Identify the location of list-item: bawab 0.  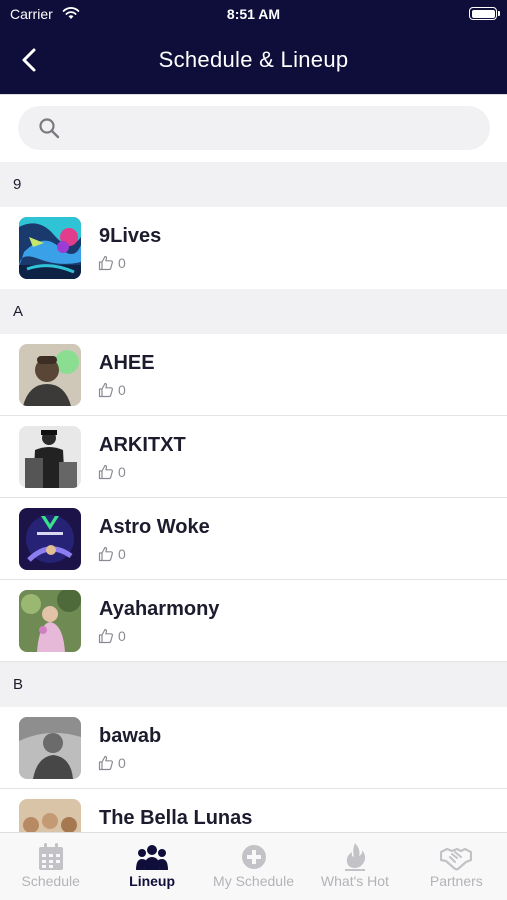
(253, 748).